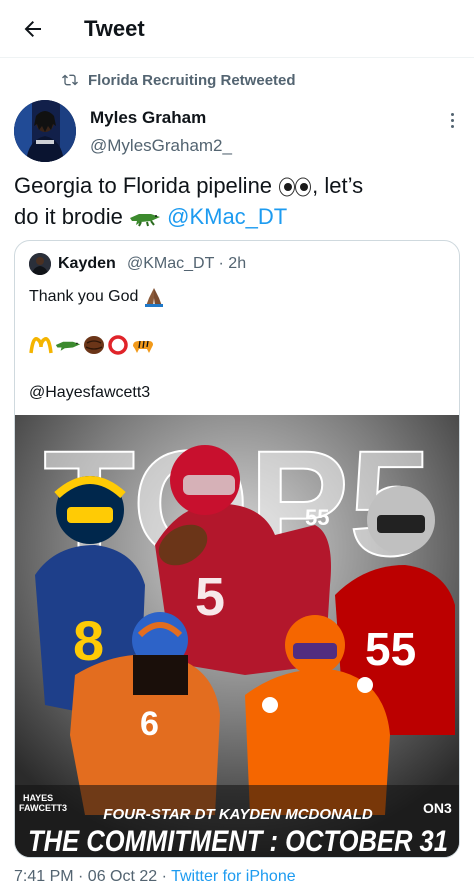 The width and height of the screenshot is (474, 894). I want to click on tweet-text-part3: do it brodie, so click(68, 216).